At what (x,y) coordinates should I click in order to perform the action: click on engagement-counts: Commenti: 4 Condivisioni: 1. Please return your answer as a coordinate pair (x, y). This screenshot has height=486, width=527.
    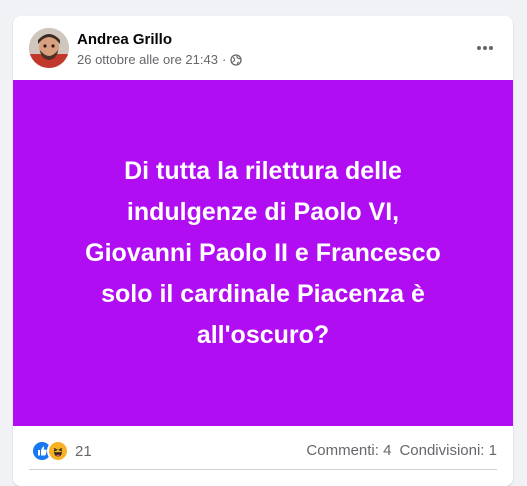
    Looking at the image, I should click on (401, 450).